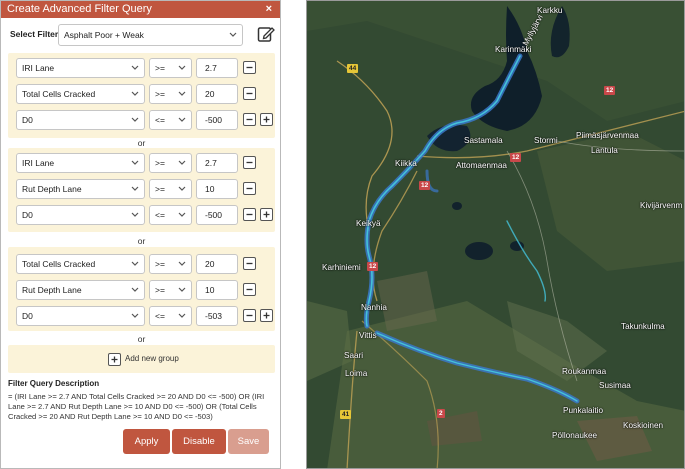 The height and width of the screenshot is (469, 685). Describe the element at coordinates (643, 326) in the screenshot. I see `place-label: Takunkulma` at that location.